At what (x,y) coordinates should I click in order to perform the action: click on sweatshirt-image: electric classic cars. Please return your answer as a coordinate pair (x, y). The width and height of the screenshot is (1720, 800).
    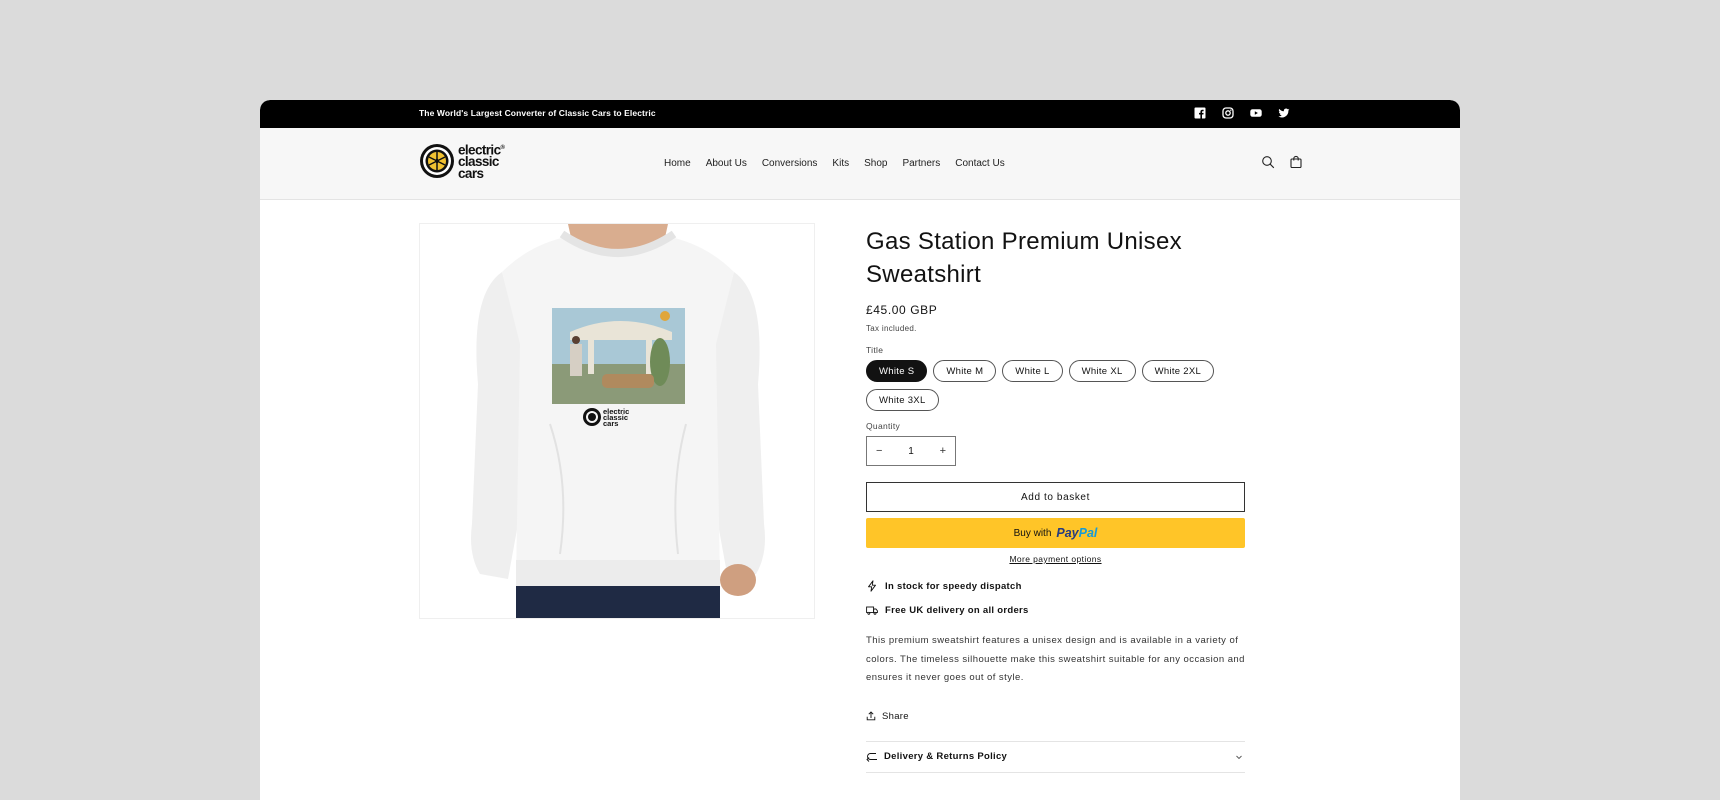
    Looking at the image, I should click on (617, 421).